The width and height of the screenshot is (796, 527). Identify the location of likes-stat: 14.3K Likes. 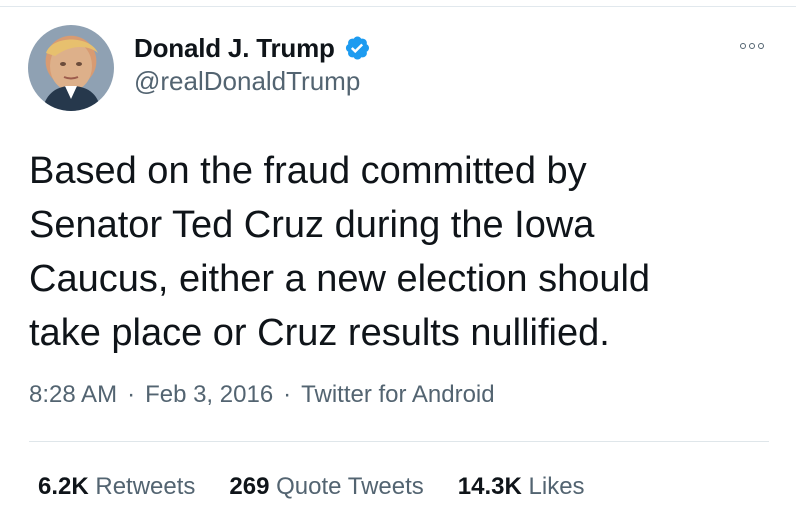
(521, 487).